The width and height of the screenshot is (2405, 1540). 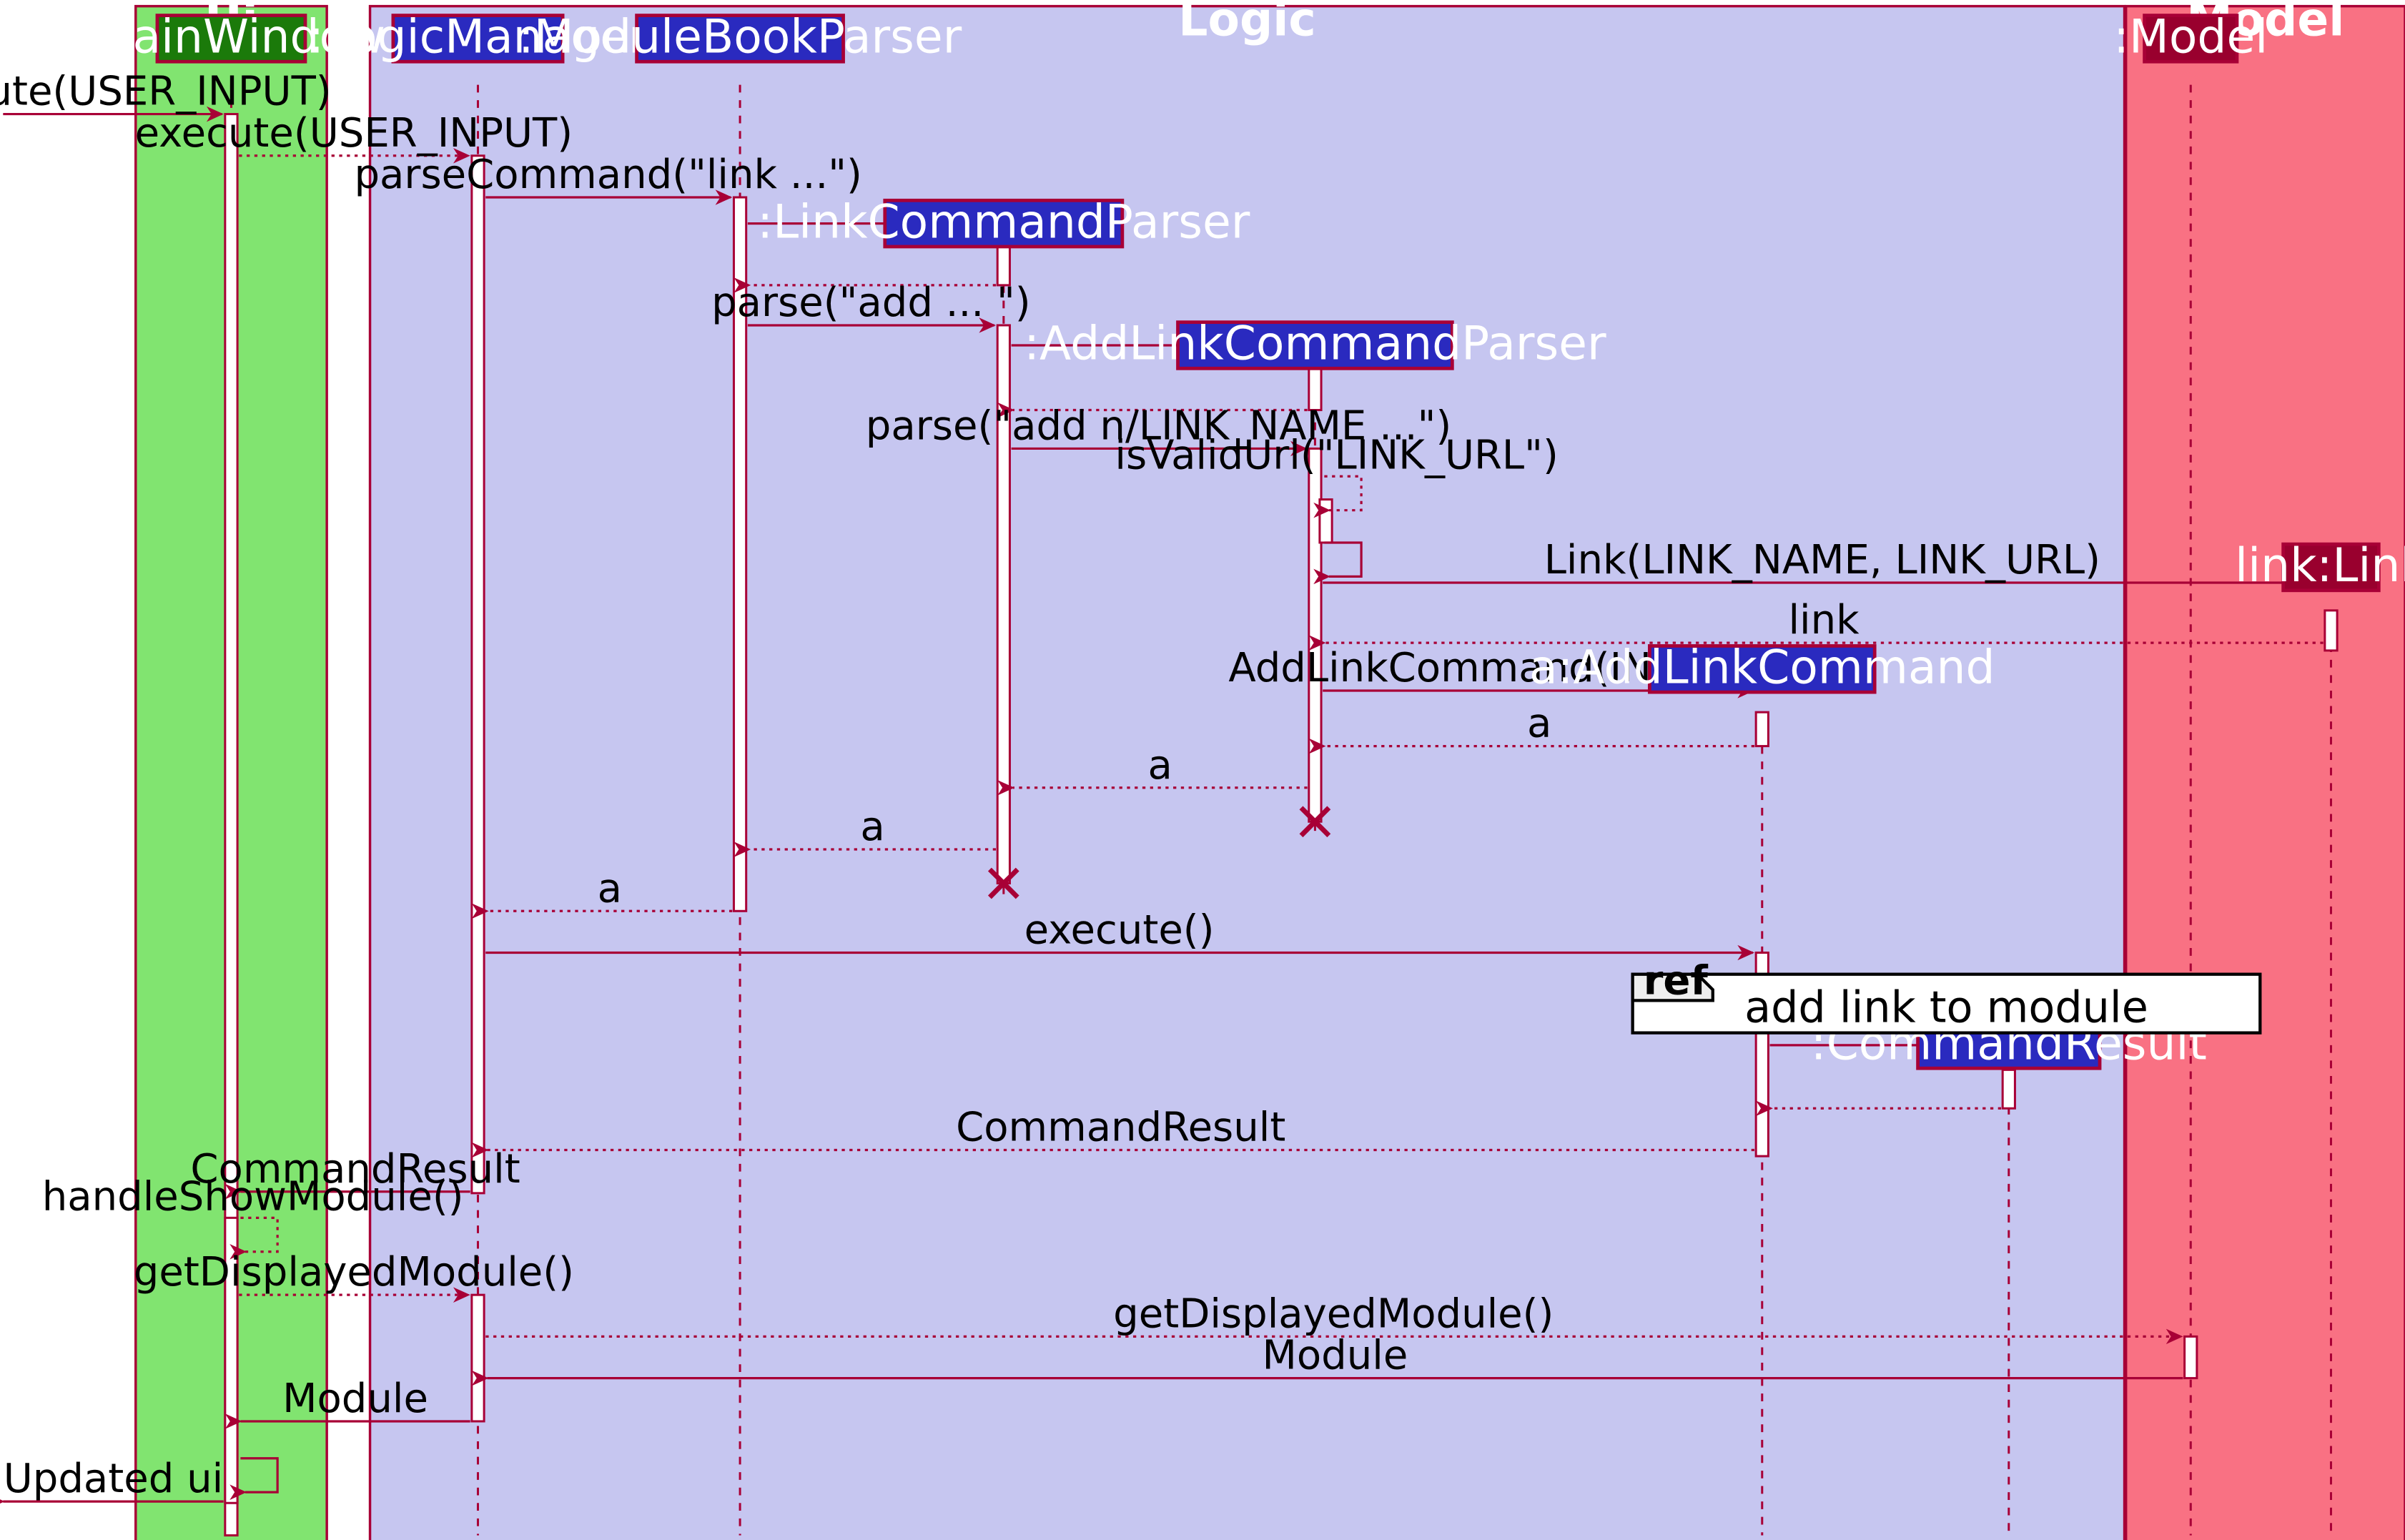 I want to click on message-label-m1: execute(USER_INPUT), so click(x=166, y=92).